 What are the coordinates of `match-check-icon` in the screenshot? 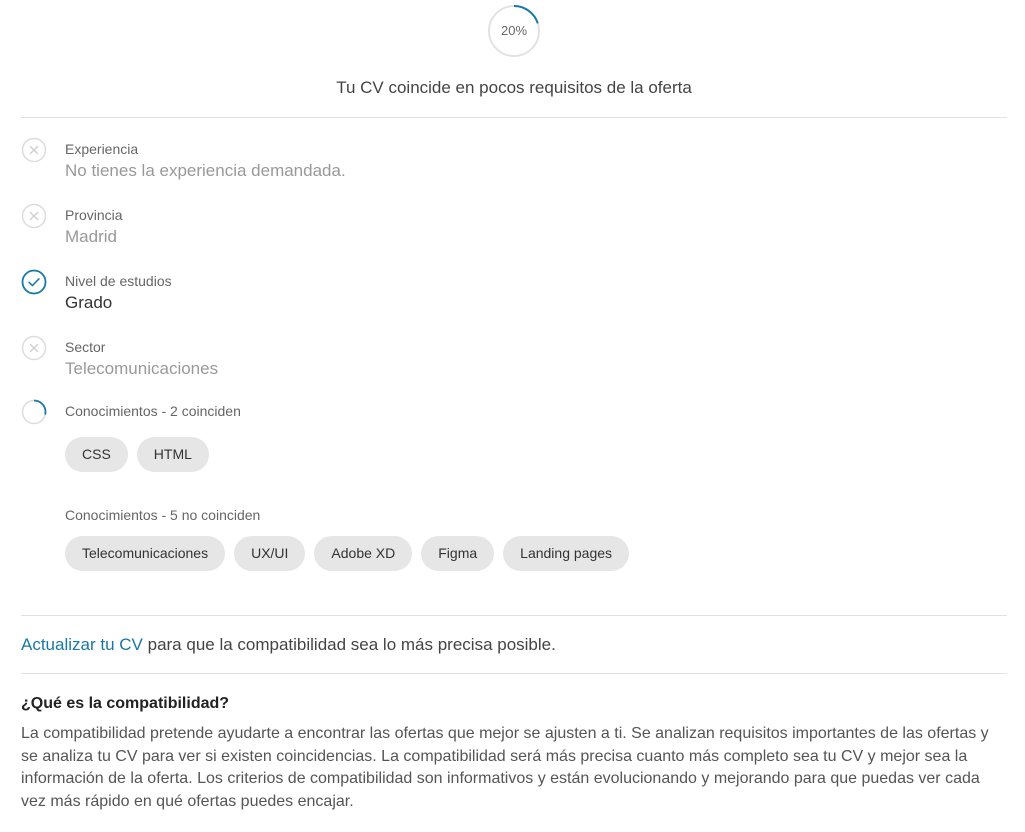 It's located at (34, 282).